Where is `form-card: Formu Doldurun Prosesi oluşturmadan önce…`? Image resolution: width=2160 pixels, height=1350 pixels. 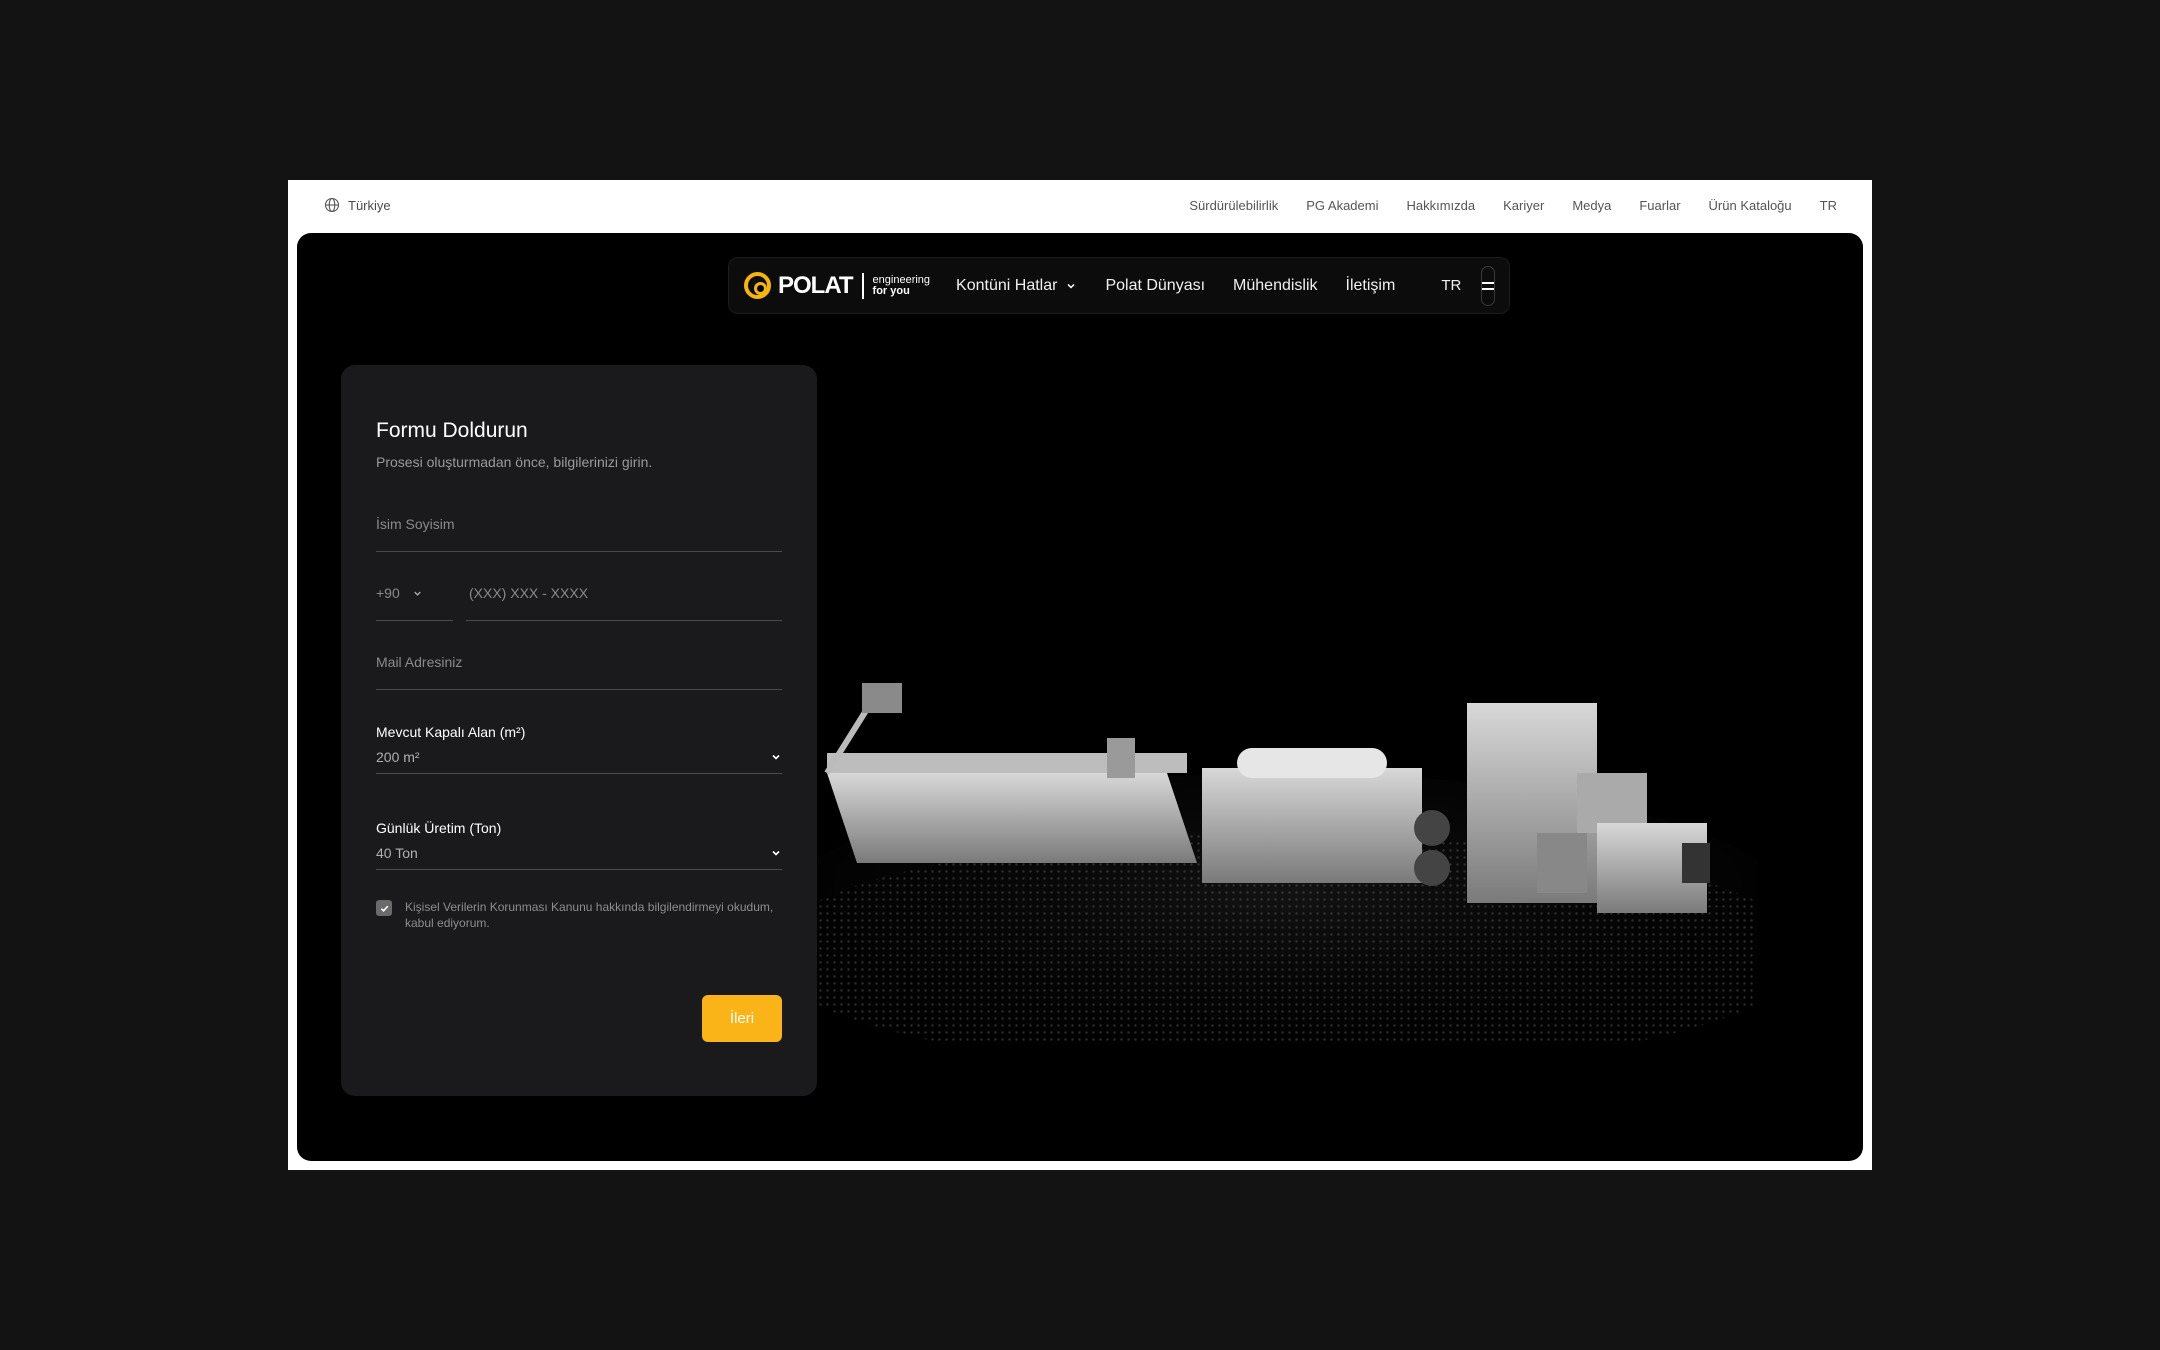
form-card: Formu Doldurun Prosesi oluşturmadan önce… is located at coordinates (579, 730).